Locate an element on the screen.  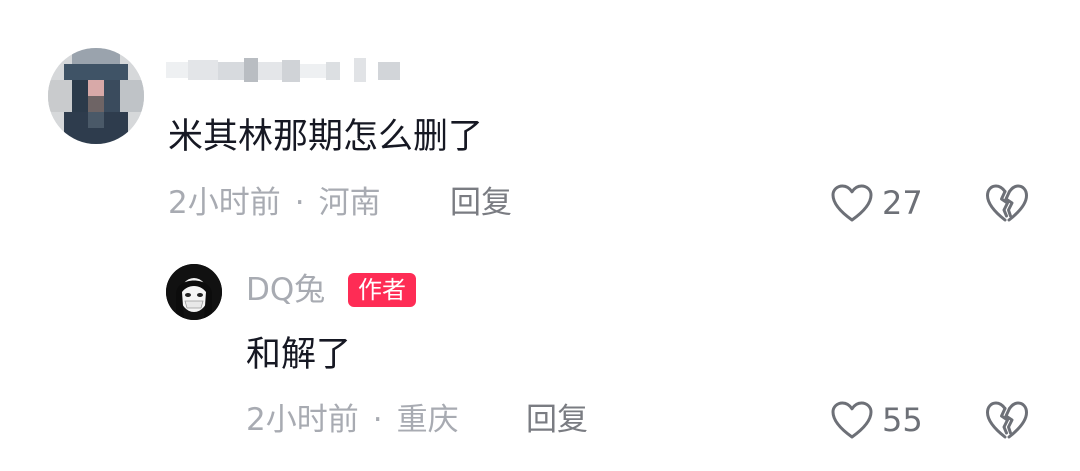
reply-text: 和解了 is located at coordinates (299, 355).